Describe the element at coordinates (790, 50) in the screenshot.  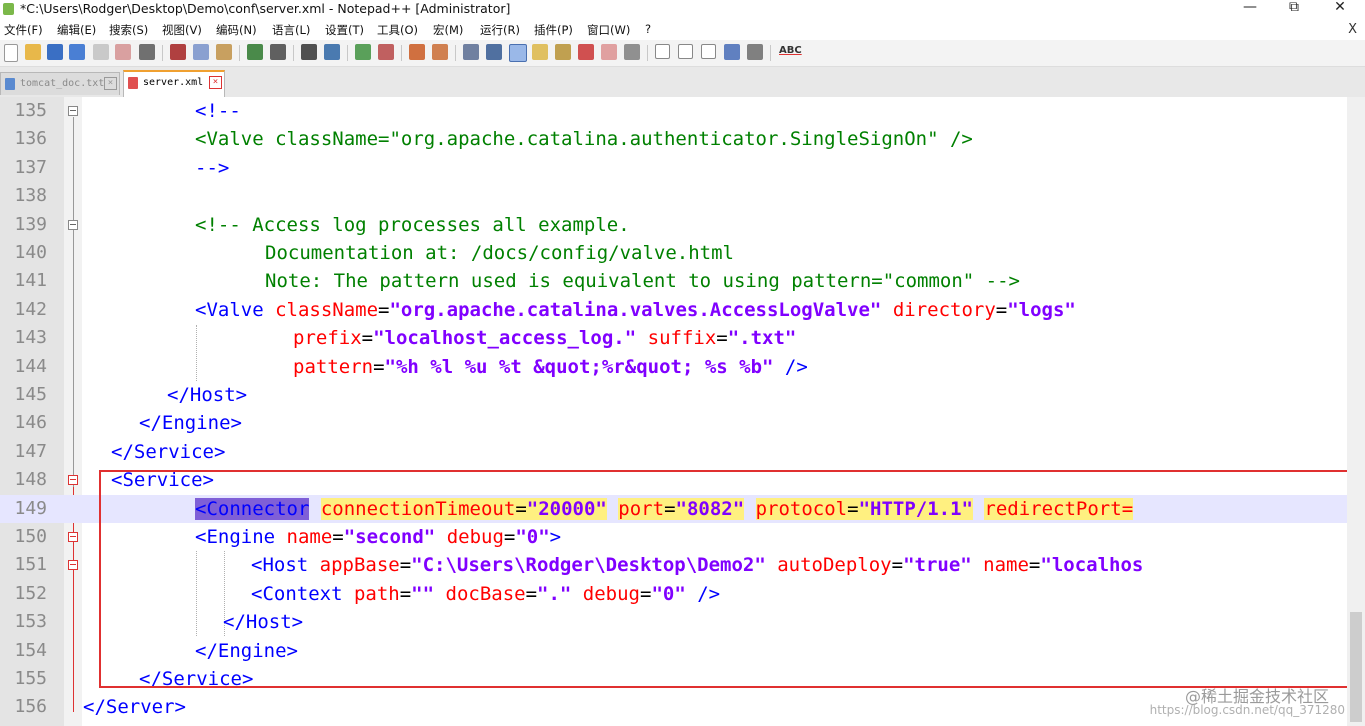
I see `spellcheck-icon: ABC` at that location.